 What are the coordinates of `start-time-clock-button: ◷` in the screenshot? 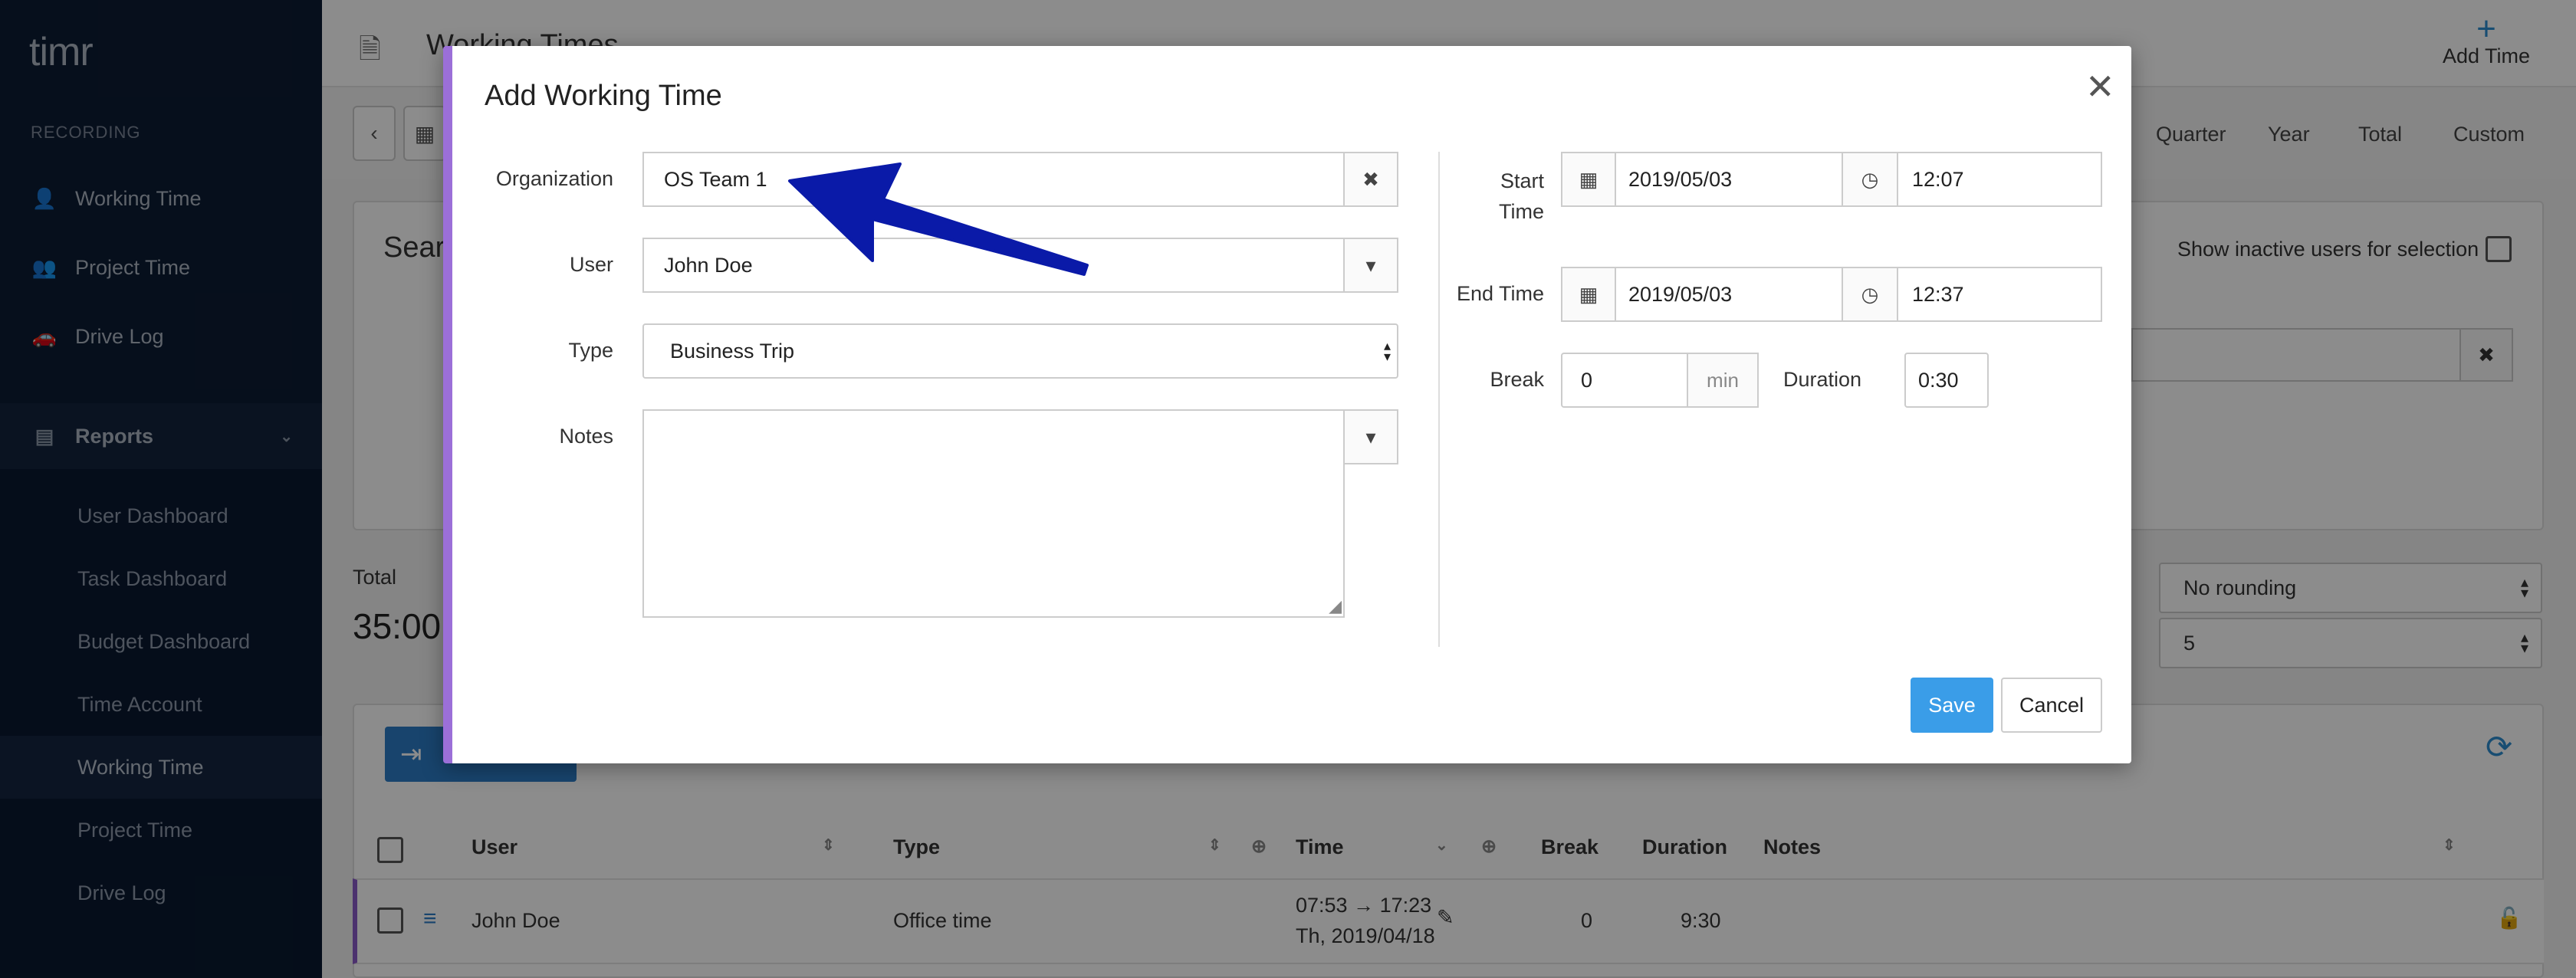 It's located at (1870, 179).